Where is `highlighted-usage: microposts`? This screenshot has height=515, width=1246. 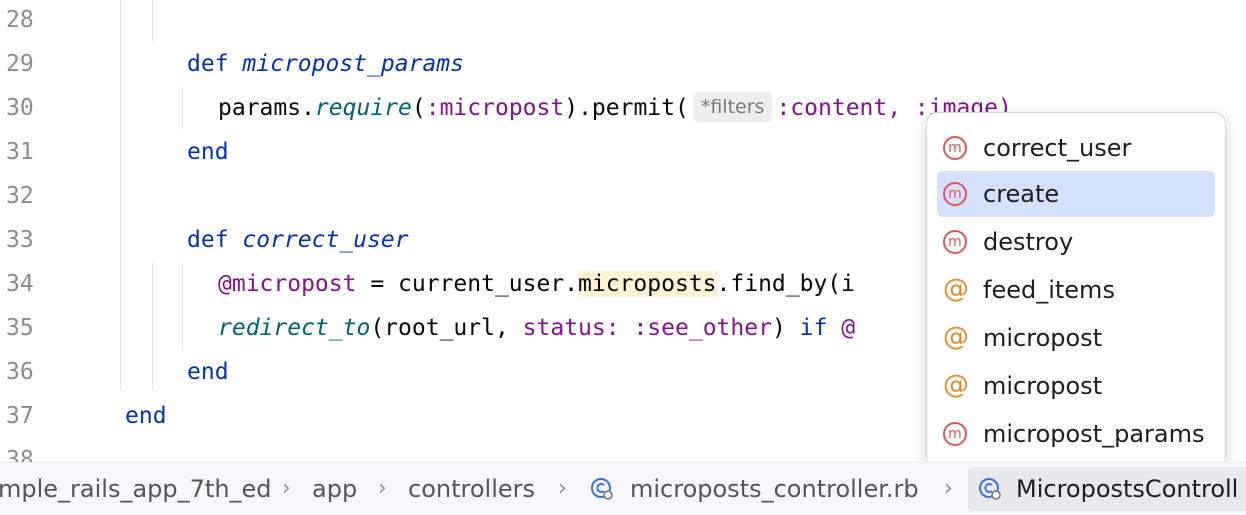
highlighted-usage: microposts is located at coordinates (647, 284).